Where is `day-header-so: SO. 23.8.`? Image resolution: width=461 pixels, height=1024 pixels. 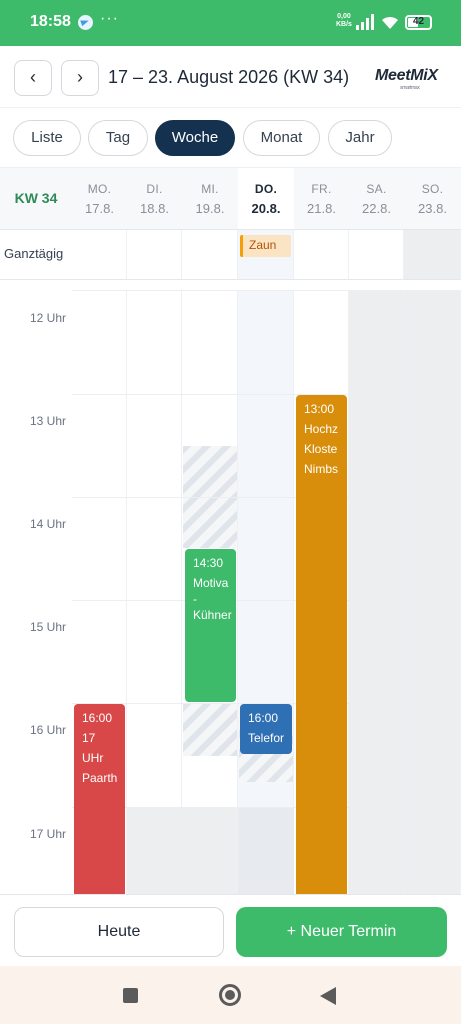
day-header-so: SO. 23.8. is located at coordinates (432, 199).